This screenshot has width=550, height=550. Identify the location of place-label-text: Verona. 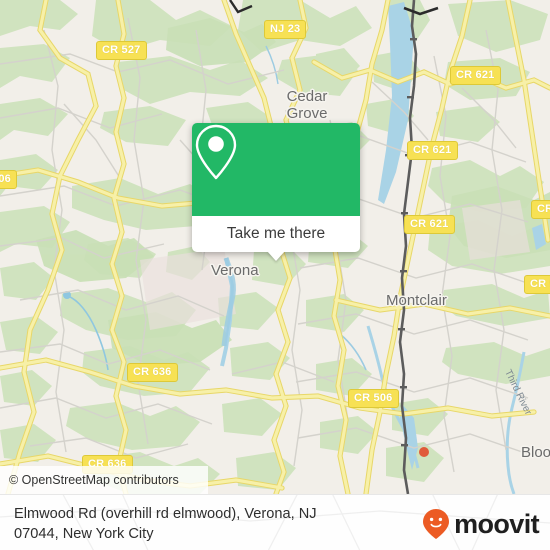
(235, 270).